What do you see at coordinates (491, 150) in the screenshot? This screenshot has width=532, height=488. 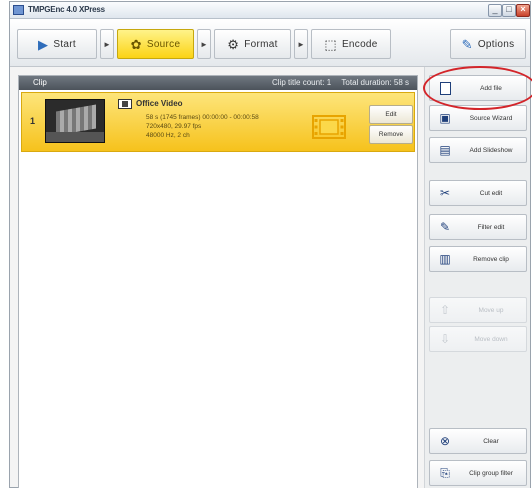 I see `add-slideshow-label: Add Slideshow` at bounding box center [491, 150].